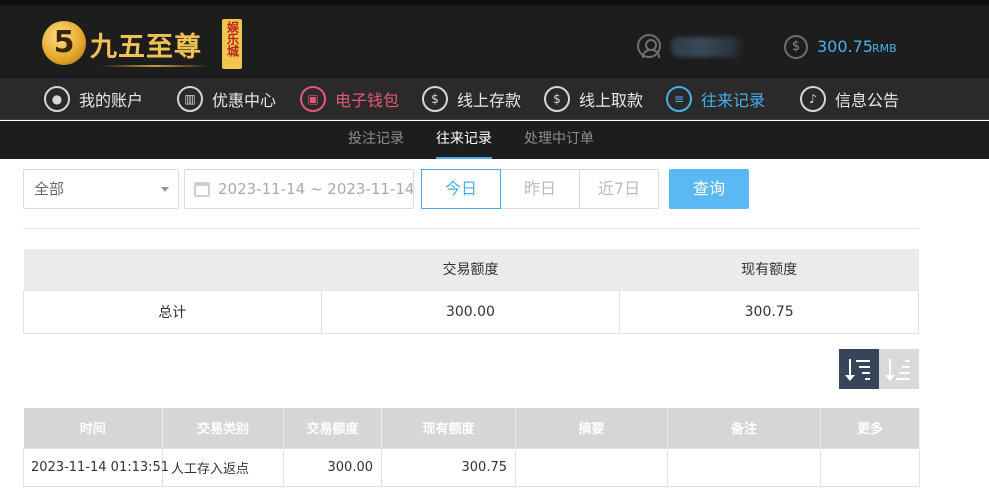 This screenshot has width=989, height=500. I want to click on summary-cell: 300.75, so click(769, 311).